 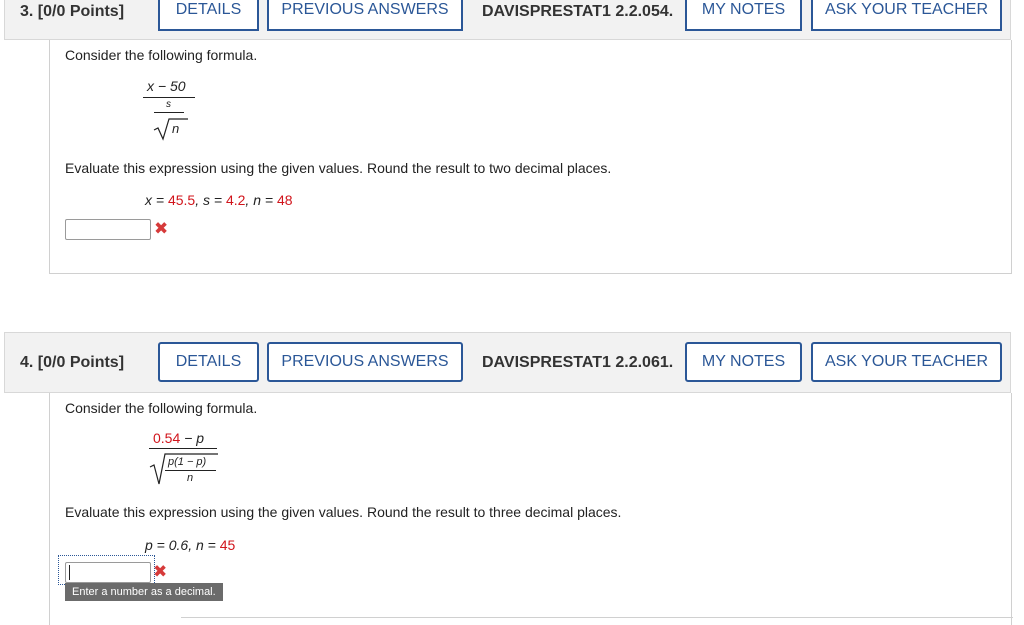 I want to click on given-values: p = 0.6, n = 45, so click(x=190, y=545).